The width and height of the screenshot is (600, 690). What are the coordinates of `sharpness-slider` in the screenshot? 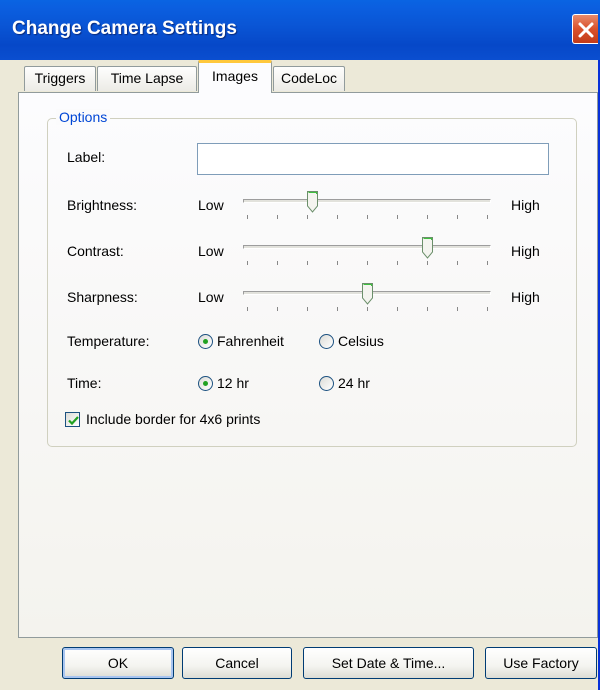 It's located at (367, 299).